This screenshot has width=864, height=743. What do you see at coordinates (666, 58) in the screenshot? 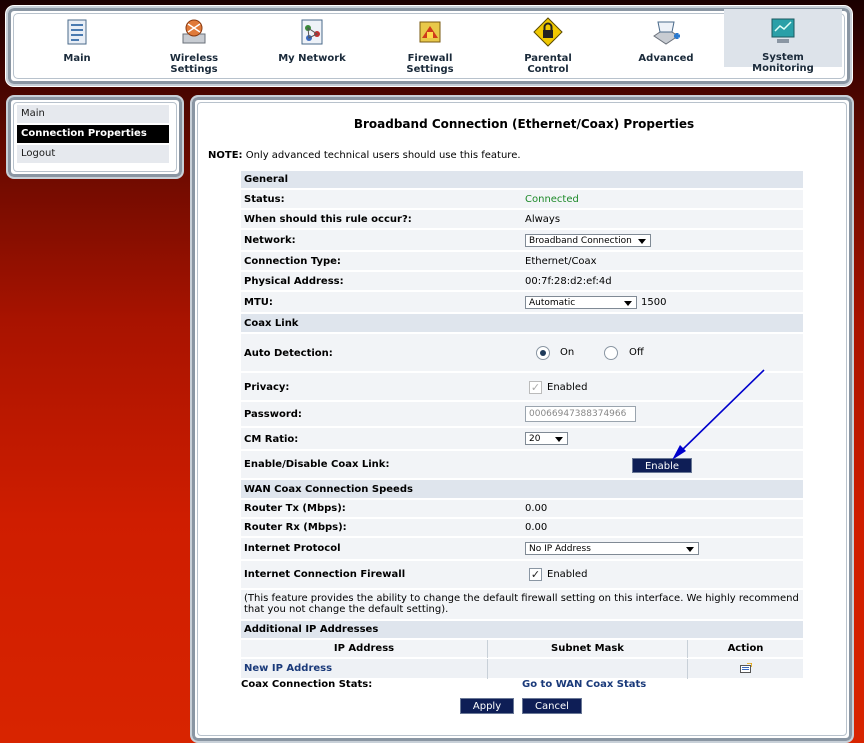
I see `nav-label: Advanced` at bounding box center [666, 58].